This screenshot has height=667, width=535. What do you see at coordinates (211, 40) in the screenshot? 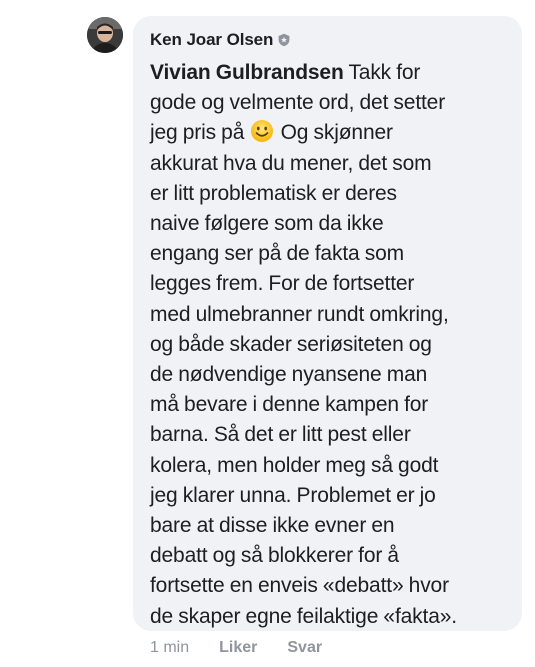
I see `author-name: Ken Joar Olsen` at bounding box center [211, 40].